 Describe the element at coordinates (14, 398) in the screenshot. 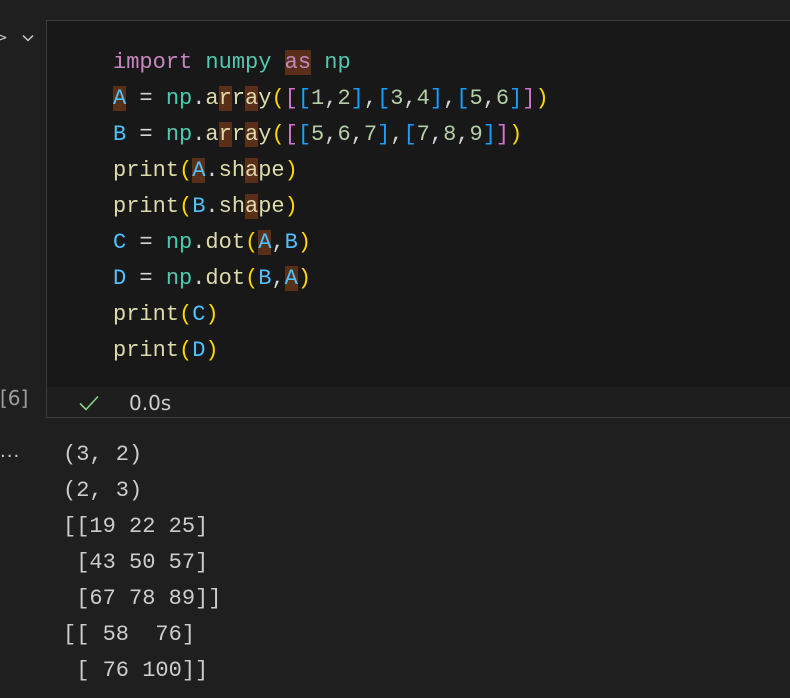

I see `execution-count: [6]` at that location.